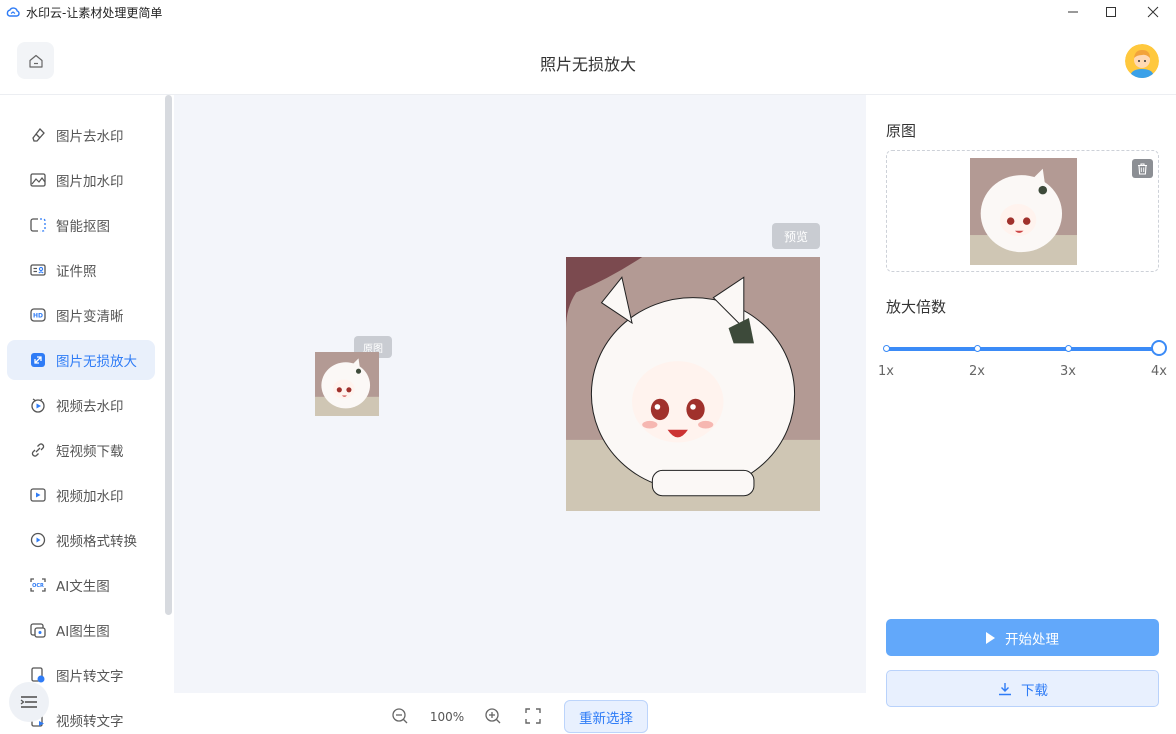 The image size is (1176, 734). What do you see at coordinates (168, 355) in the screenshot?
I see `sidebar-scrollbar` at bounding box center [168, 355].